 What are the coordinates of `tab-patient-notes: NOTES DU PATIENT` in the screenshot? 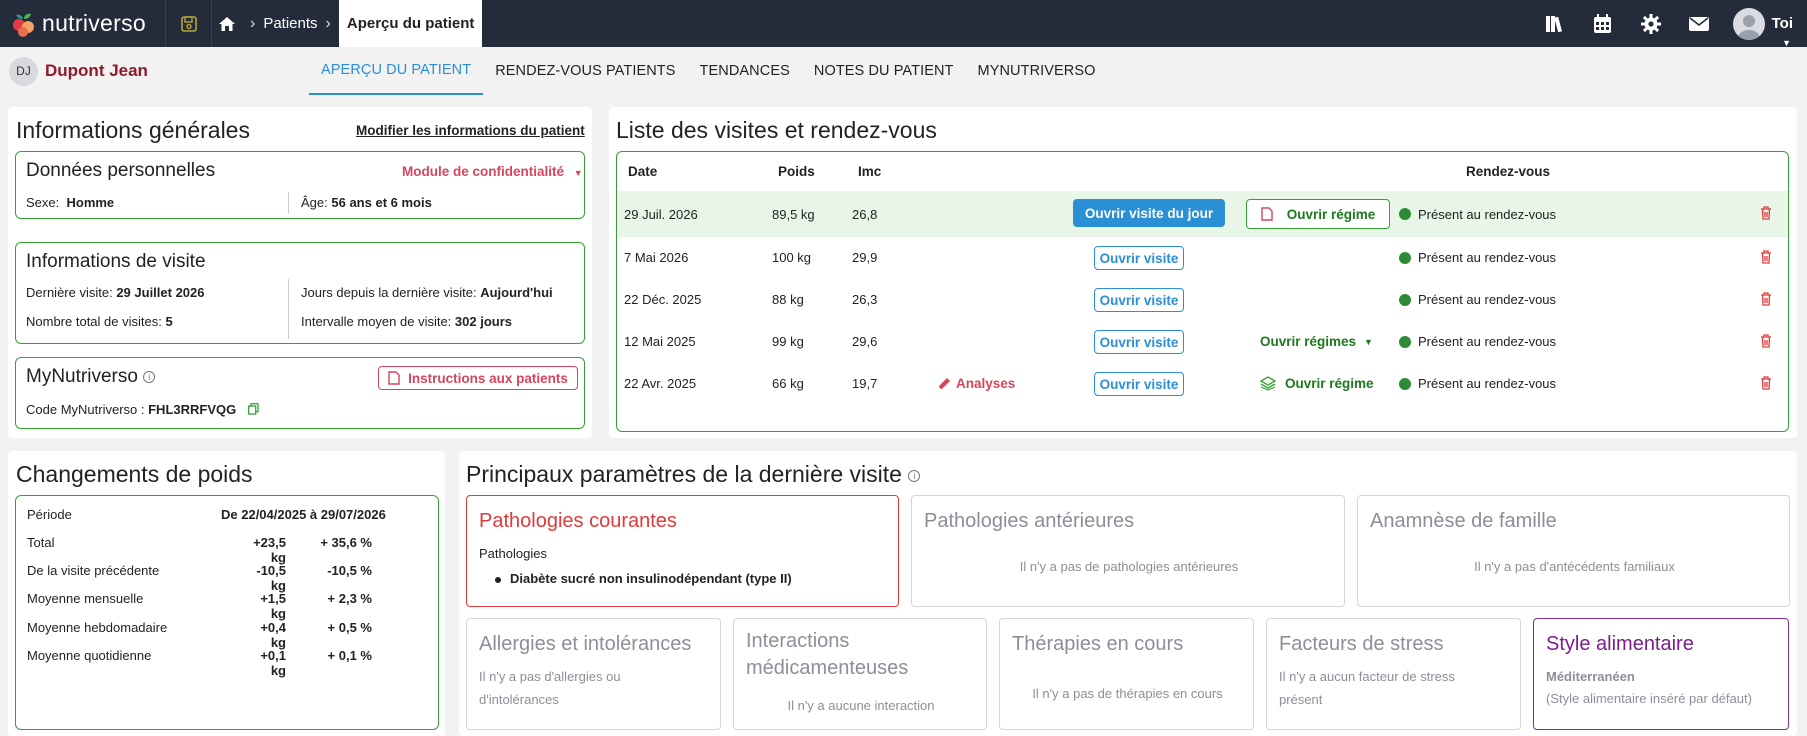 It's located at (884, 71).